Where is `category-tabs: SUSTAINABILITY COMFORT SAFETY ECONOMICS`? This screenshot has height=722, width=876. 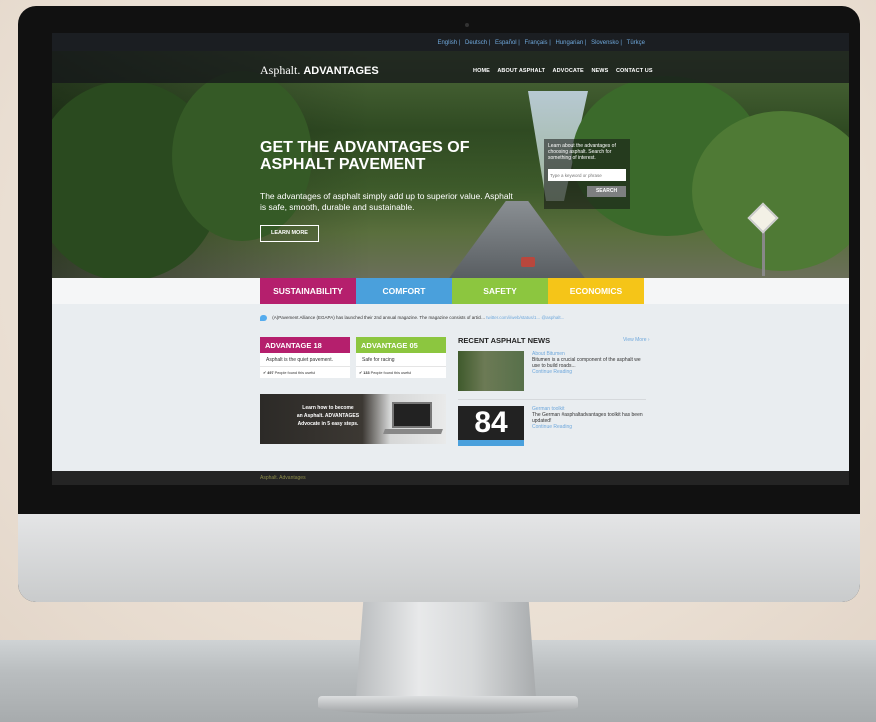 category-tabs: SUSTAINABILITY COMFORT SAFETY ECONOMICS is located at coordinates (452, 291).